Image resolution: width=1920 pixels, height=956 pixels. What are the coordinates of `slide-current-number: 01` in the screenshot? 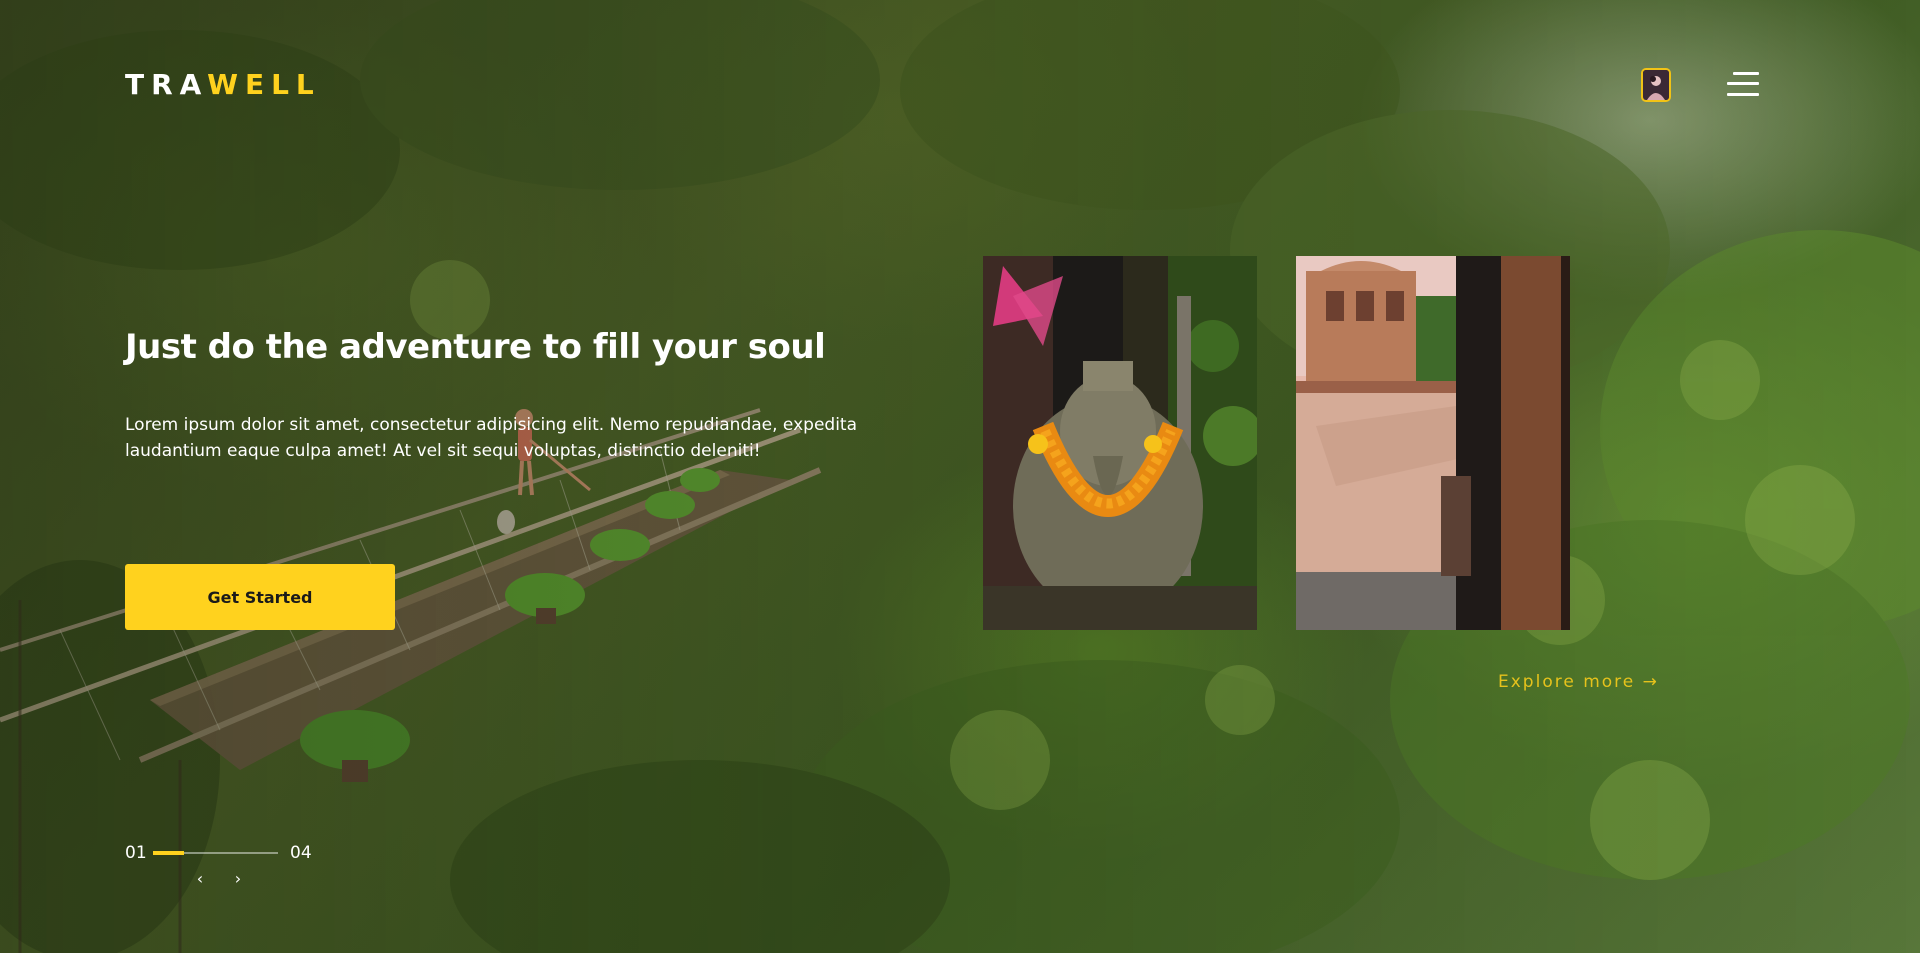 It's located at (136, 853).